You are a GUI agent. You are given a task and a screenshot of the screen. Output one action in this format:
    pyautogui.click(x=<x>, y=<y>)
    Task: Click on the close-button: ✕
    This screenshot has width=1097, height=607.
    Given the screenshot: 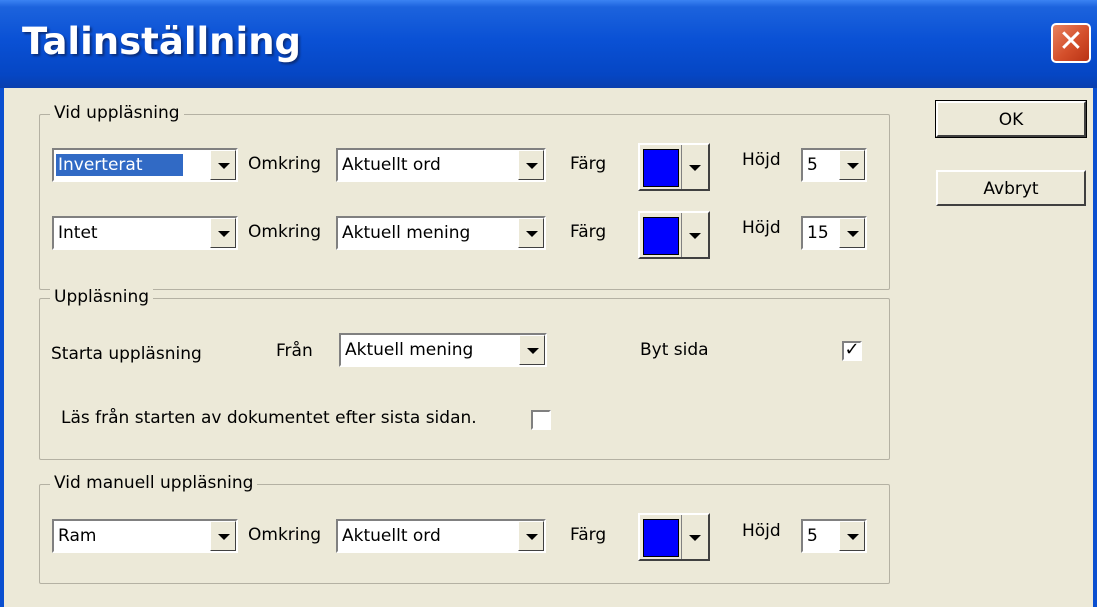 What is the action you would take?
    pyautogui.click(x=1071, y=43)
    